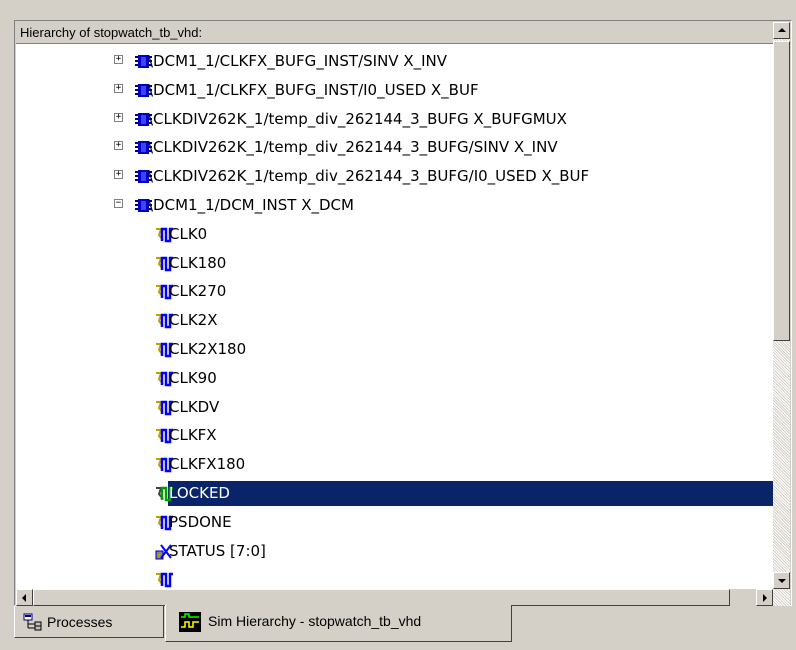 This screenshot has width=796, height=650. I want to click on panel-header: Hierarchy of stopwatch_tb_vhd:, so click(394, 33).